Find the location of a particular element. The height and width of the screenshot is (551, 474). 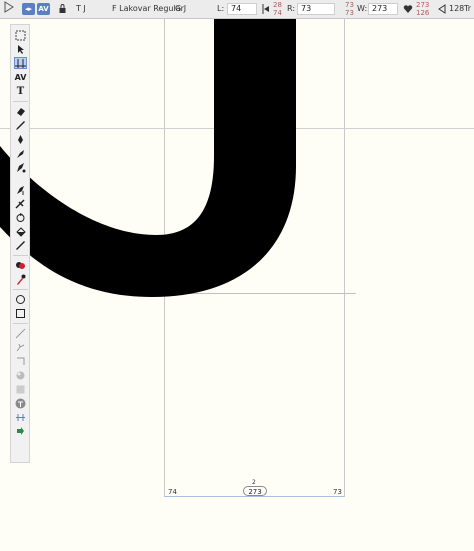

pointer-icon is located at coordinates (20, 49).